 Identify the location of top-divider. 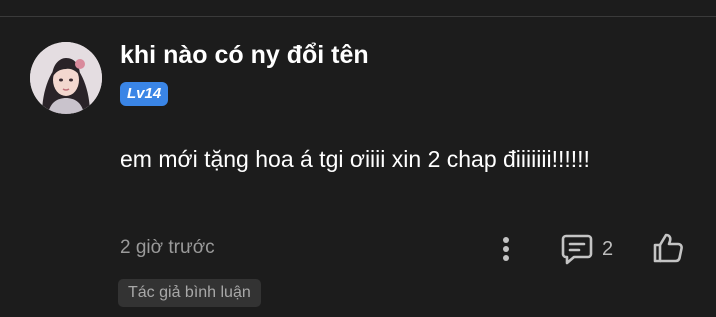
(358, 16).